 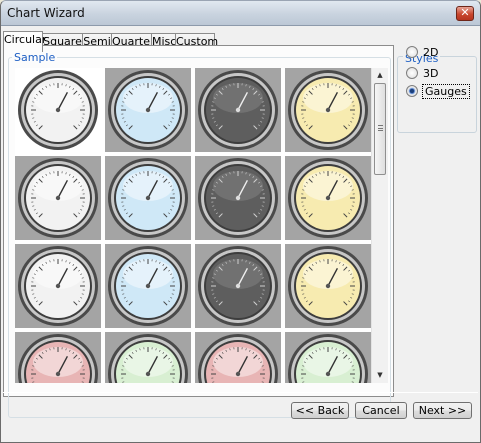 What do you see at coordinates (412, 73) in the screenshot?
I see `radio-3d` at bounding box center [412, 73].